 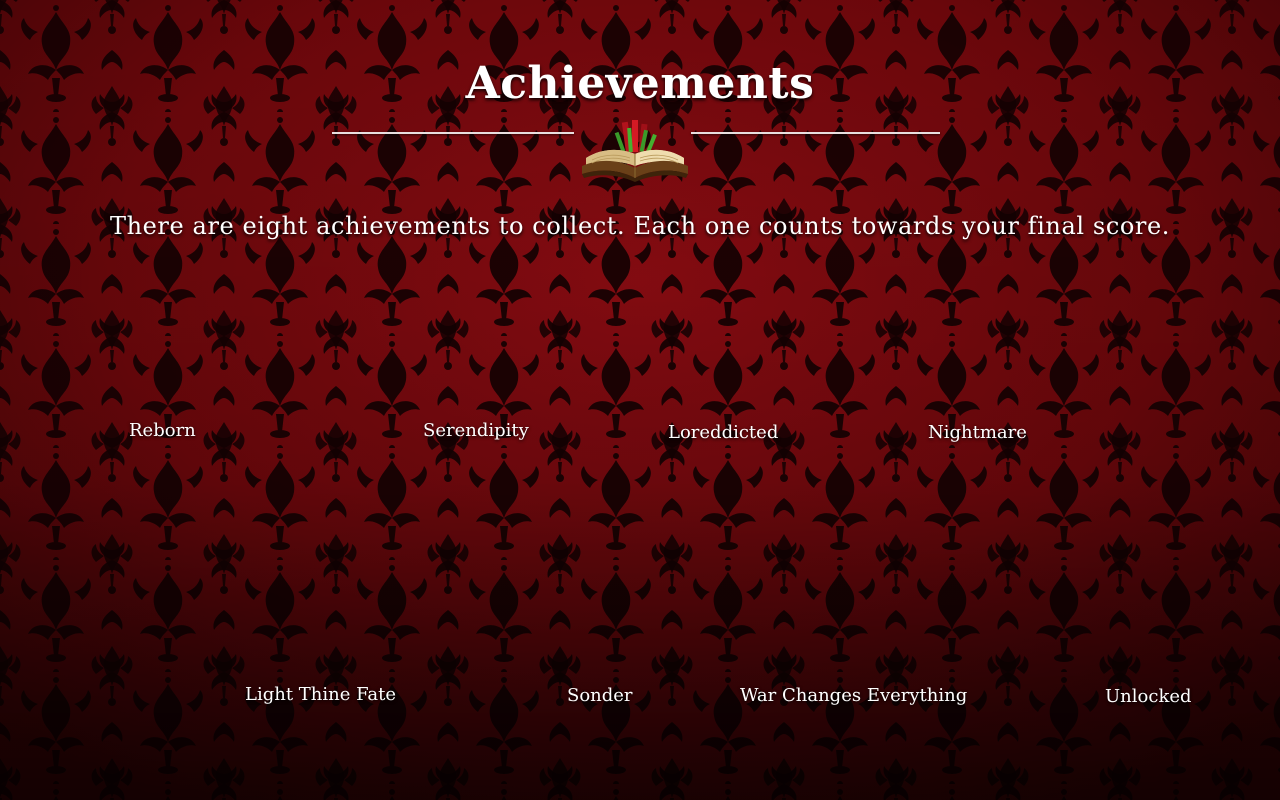 What do you see at coordinates (977, 432) in the screenshot?
I see `achievement-nightmare: Nightmare` at bounding box center [977, 432].